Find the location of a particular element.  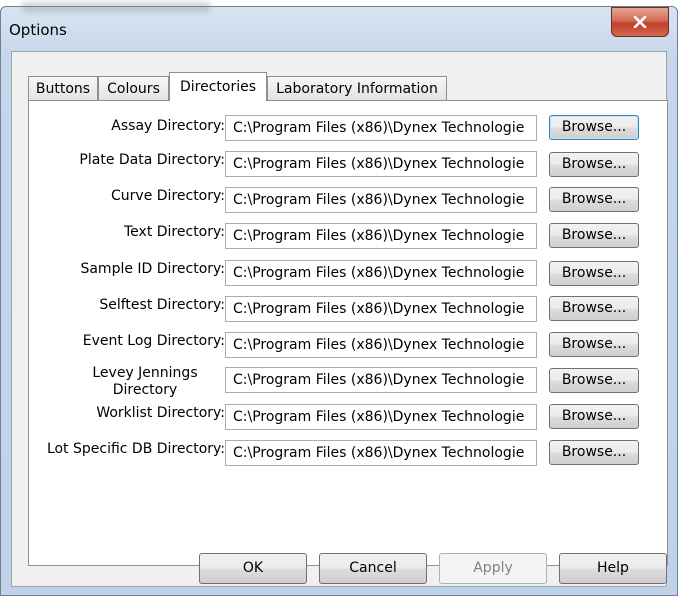

event-log-directory-field: C:\Program Files (x86)\Dynex Technologie is located at coordinates (381, 345).